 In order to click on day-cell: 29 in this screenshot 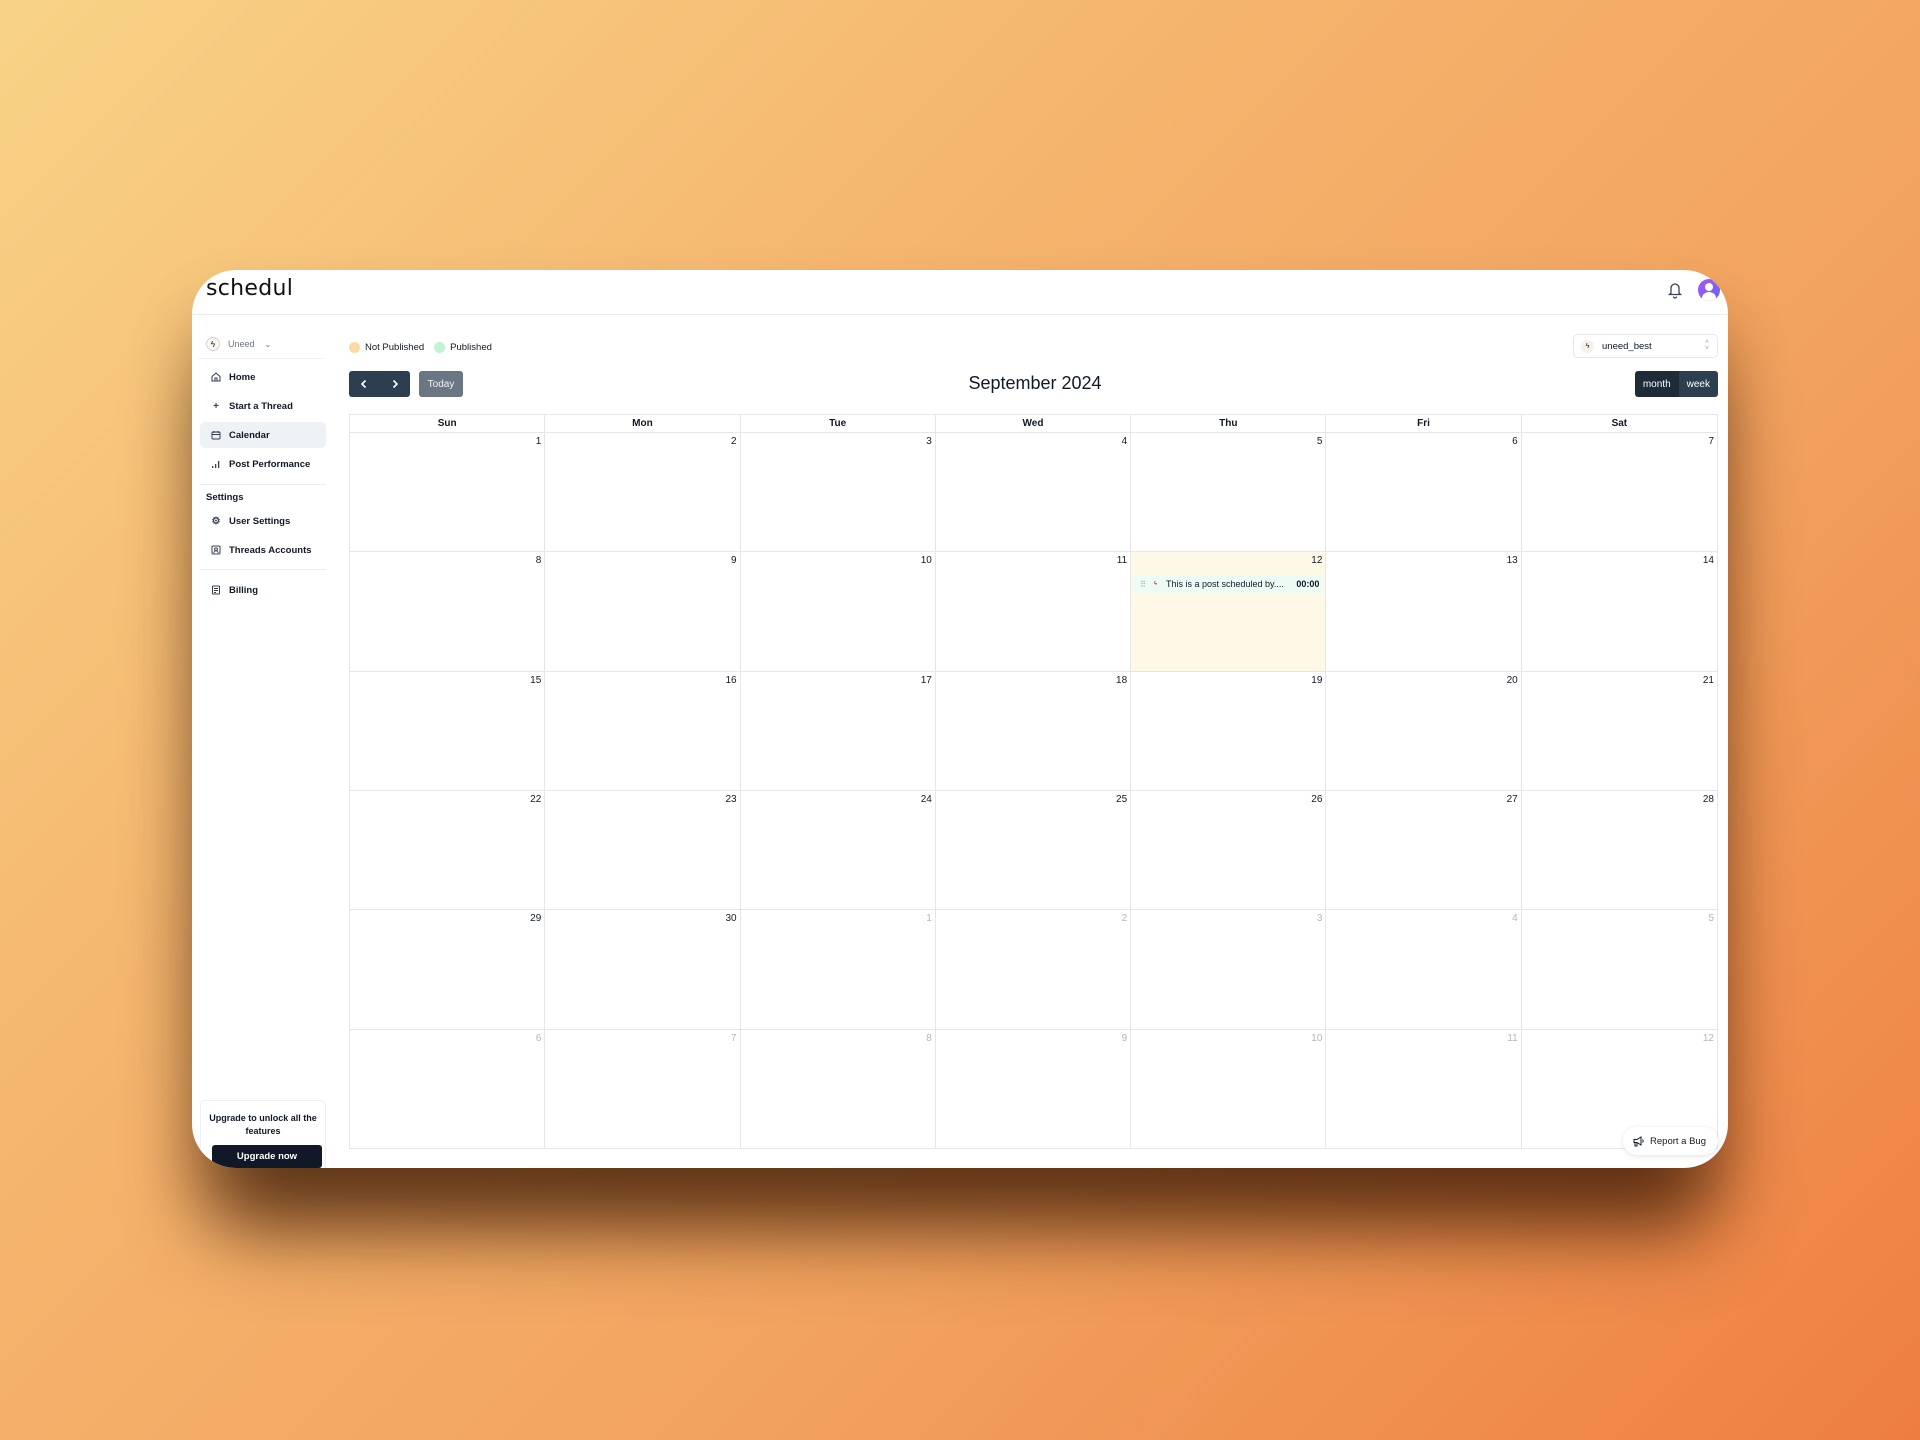, I will do `click(448, 970)`.